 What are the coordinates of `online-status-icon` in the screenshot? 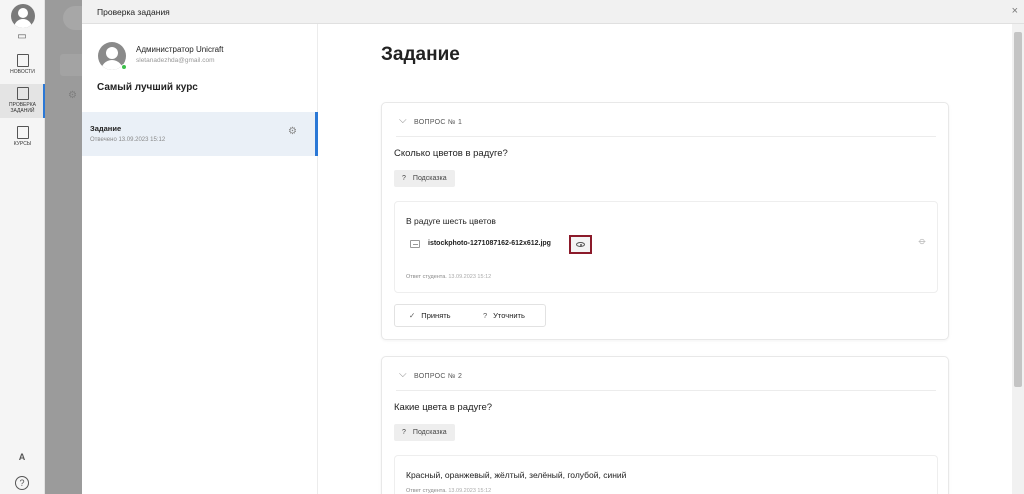 It's located at (124, 67).